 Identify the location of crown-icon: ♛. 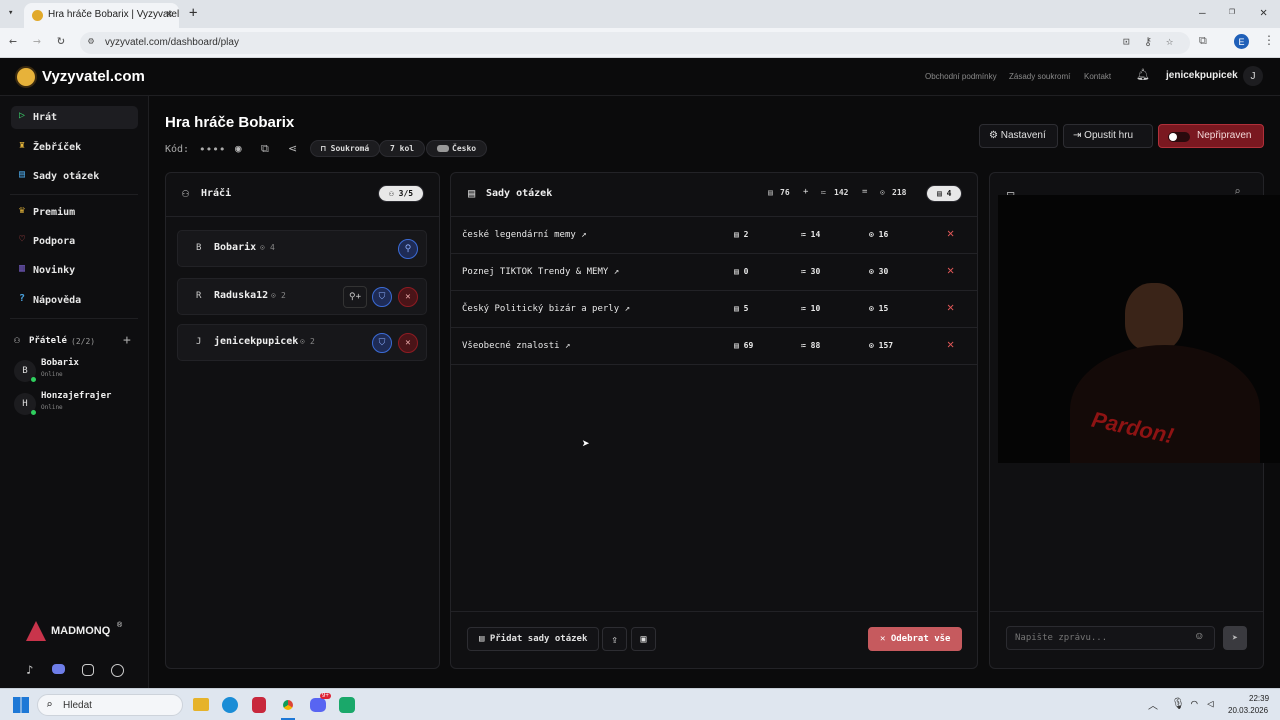
(22, 210).